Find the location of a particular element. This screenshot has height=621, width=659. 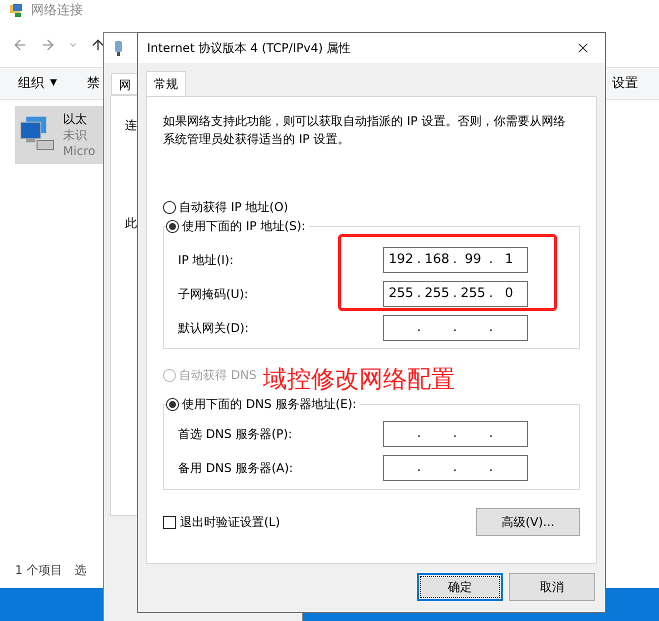

dialog-button: 取消 is located at coordinates (552, 587).